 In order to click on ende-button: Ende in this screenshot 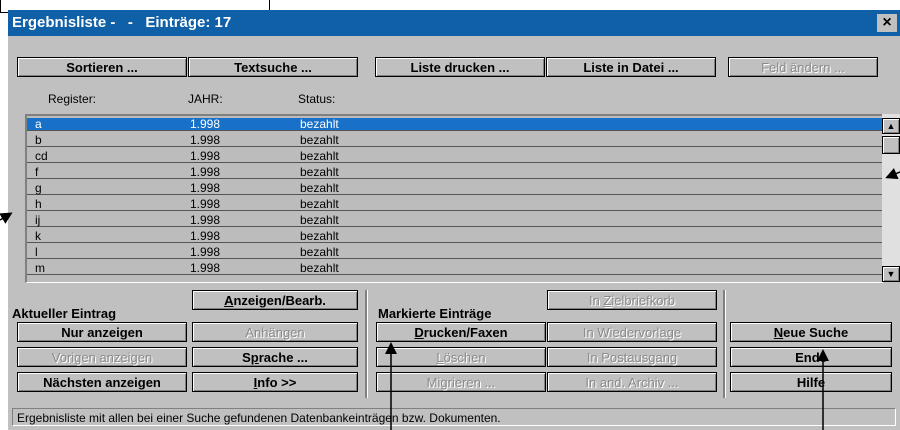, I will do `click(811, 357)`.